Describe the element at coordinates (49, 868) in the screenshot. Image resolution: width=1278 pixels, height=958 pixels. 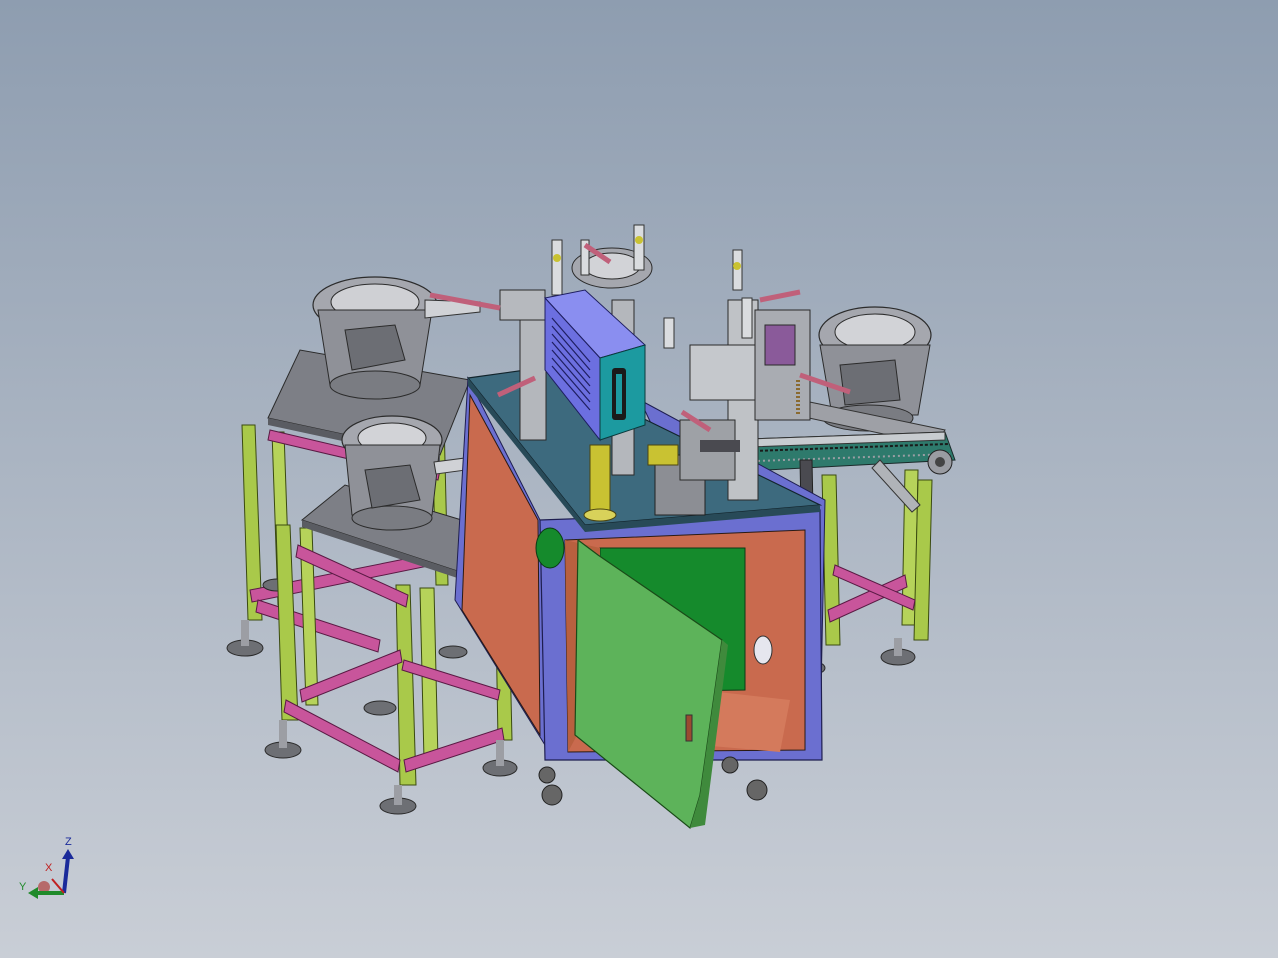
I see `x-axis-label: X` at that location.